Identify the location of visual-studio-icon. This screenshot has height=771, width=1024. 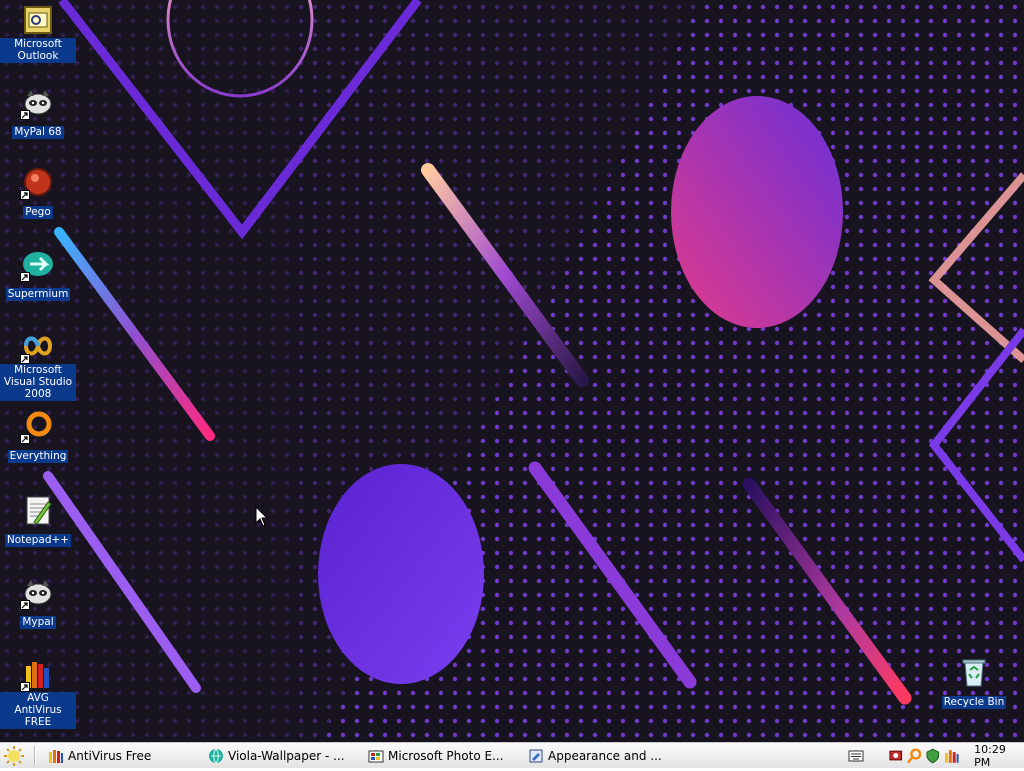
(37, 347).